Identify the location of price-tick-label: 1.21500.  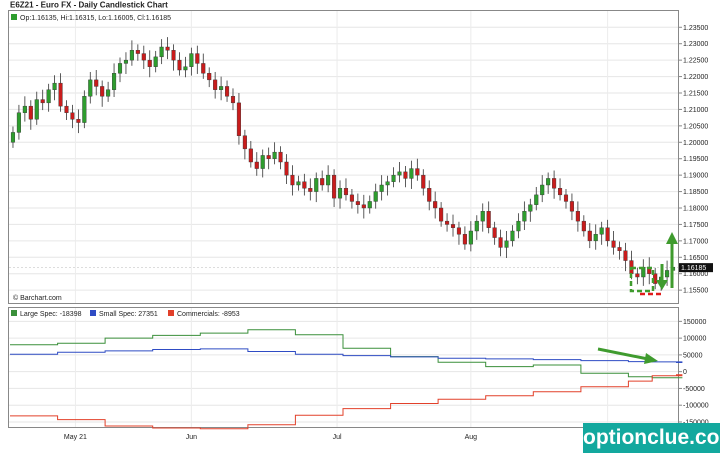
(695, 94).